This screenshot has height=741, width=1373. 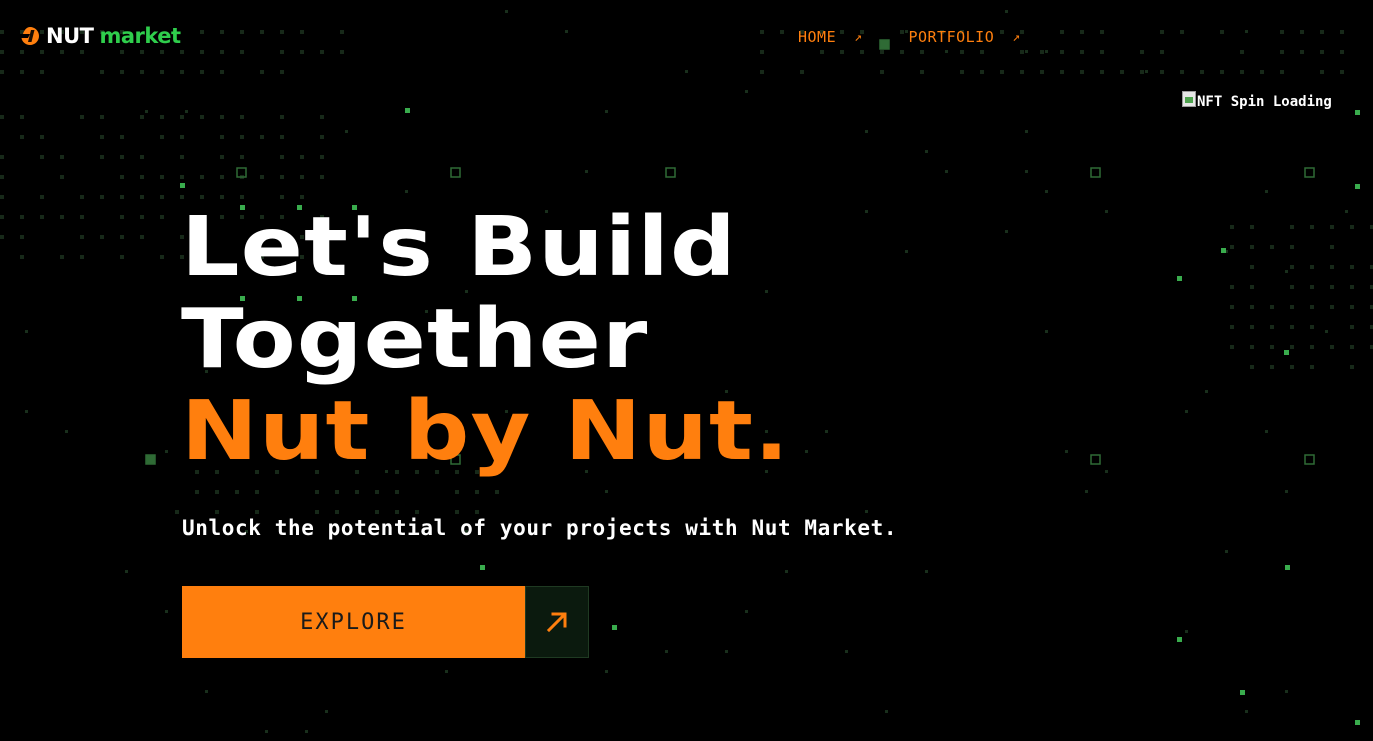 I want to click on nft-spin-image: NFT Spin Loading, so click(x=1257, y=99).